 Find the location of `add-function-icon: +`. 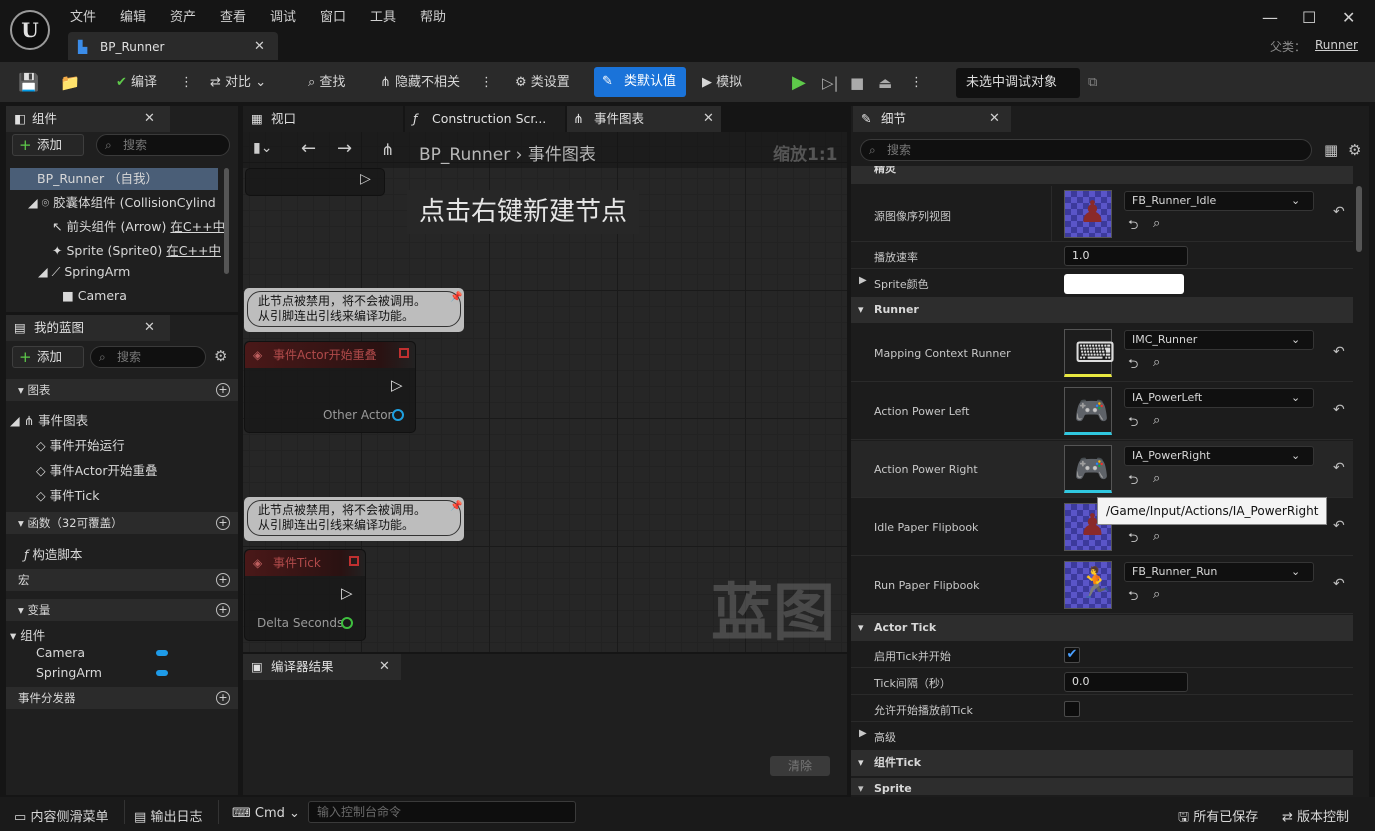

add-function-icon: + is located at coordinates (223, 523).